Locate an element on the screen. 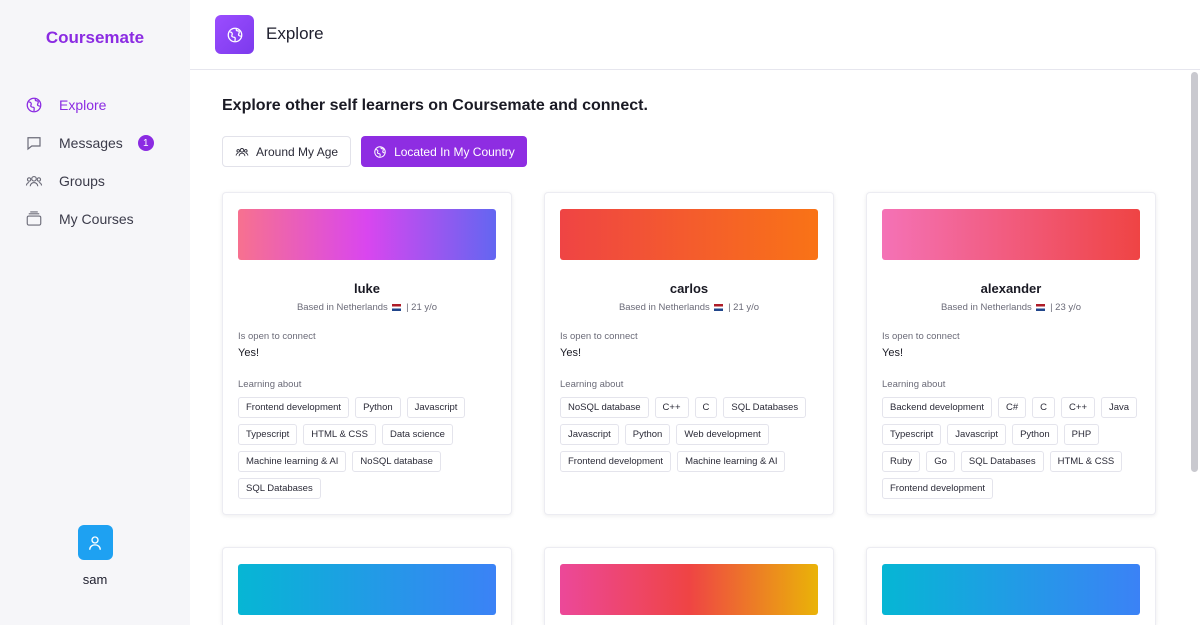 The width and height of the screenshot is (1200, 625). user-icon is located at coordinates (95, 542).